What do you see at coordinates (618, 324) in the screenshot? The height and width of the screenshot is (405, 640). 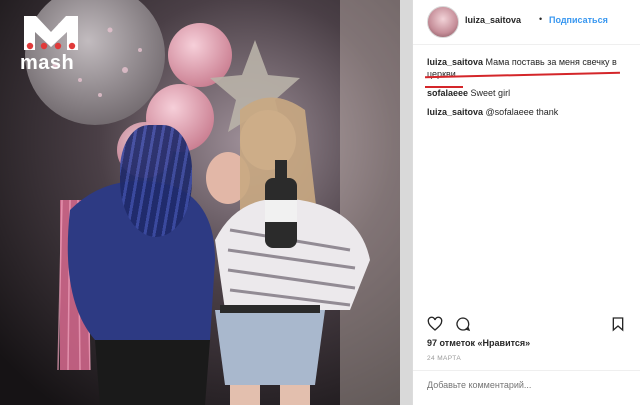 I see `bookmark-icon` at bounding box center [618, 324].